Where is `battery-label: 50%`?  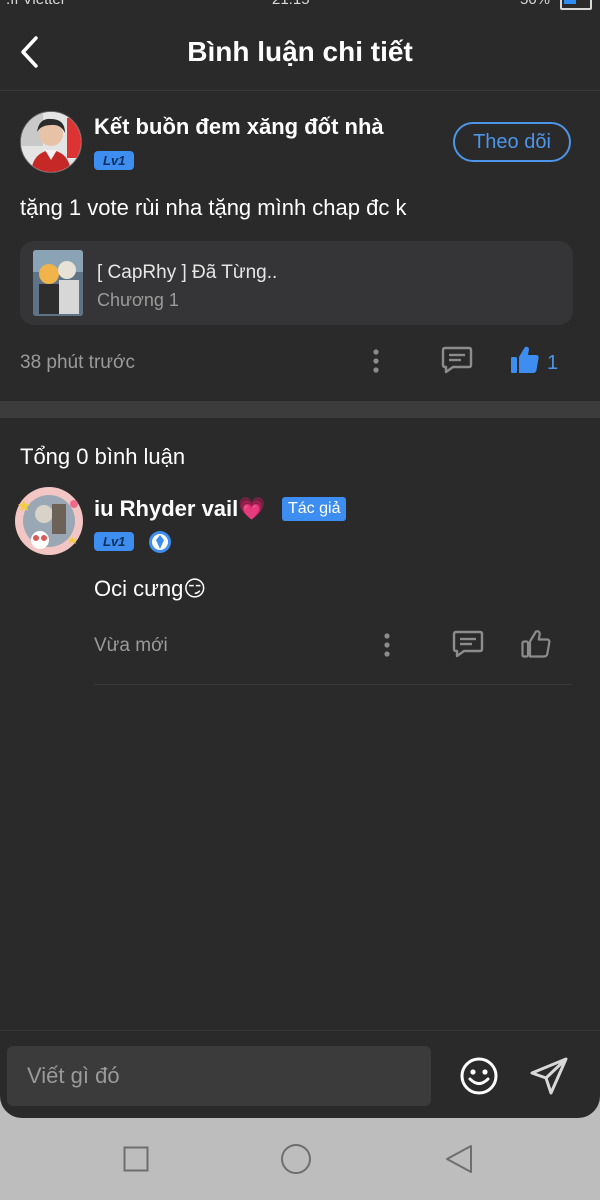 battery-label: 50% is located at coordinates (535, 4).